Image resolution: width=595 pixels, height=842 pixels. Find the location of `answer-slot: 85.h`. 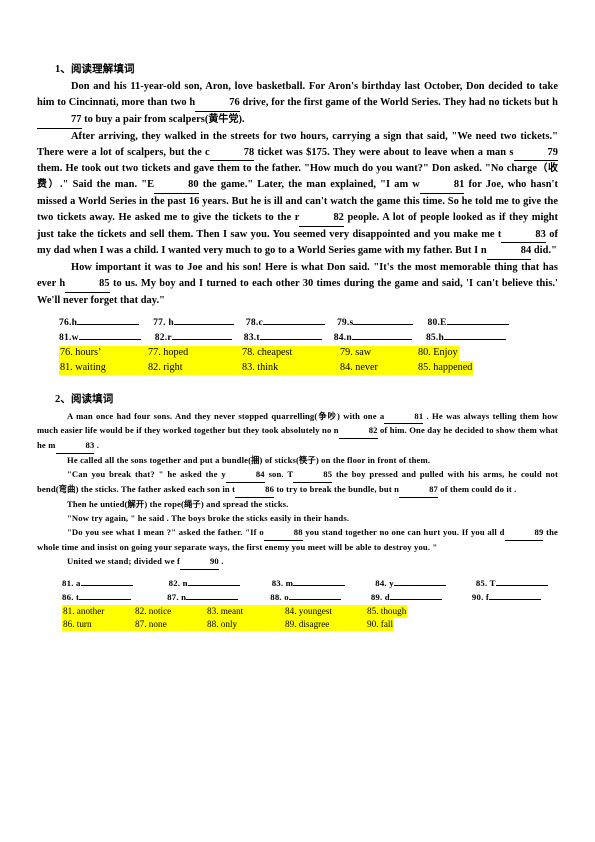

answer-slot: 85.h is located at coordinates (466, 337).